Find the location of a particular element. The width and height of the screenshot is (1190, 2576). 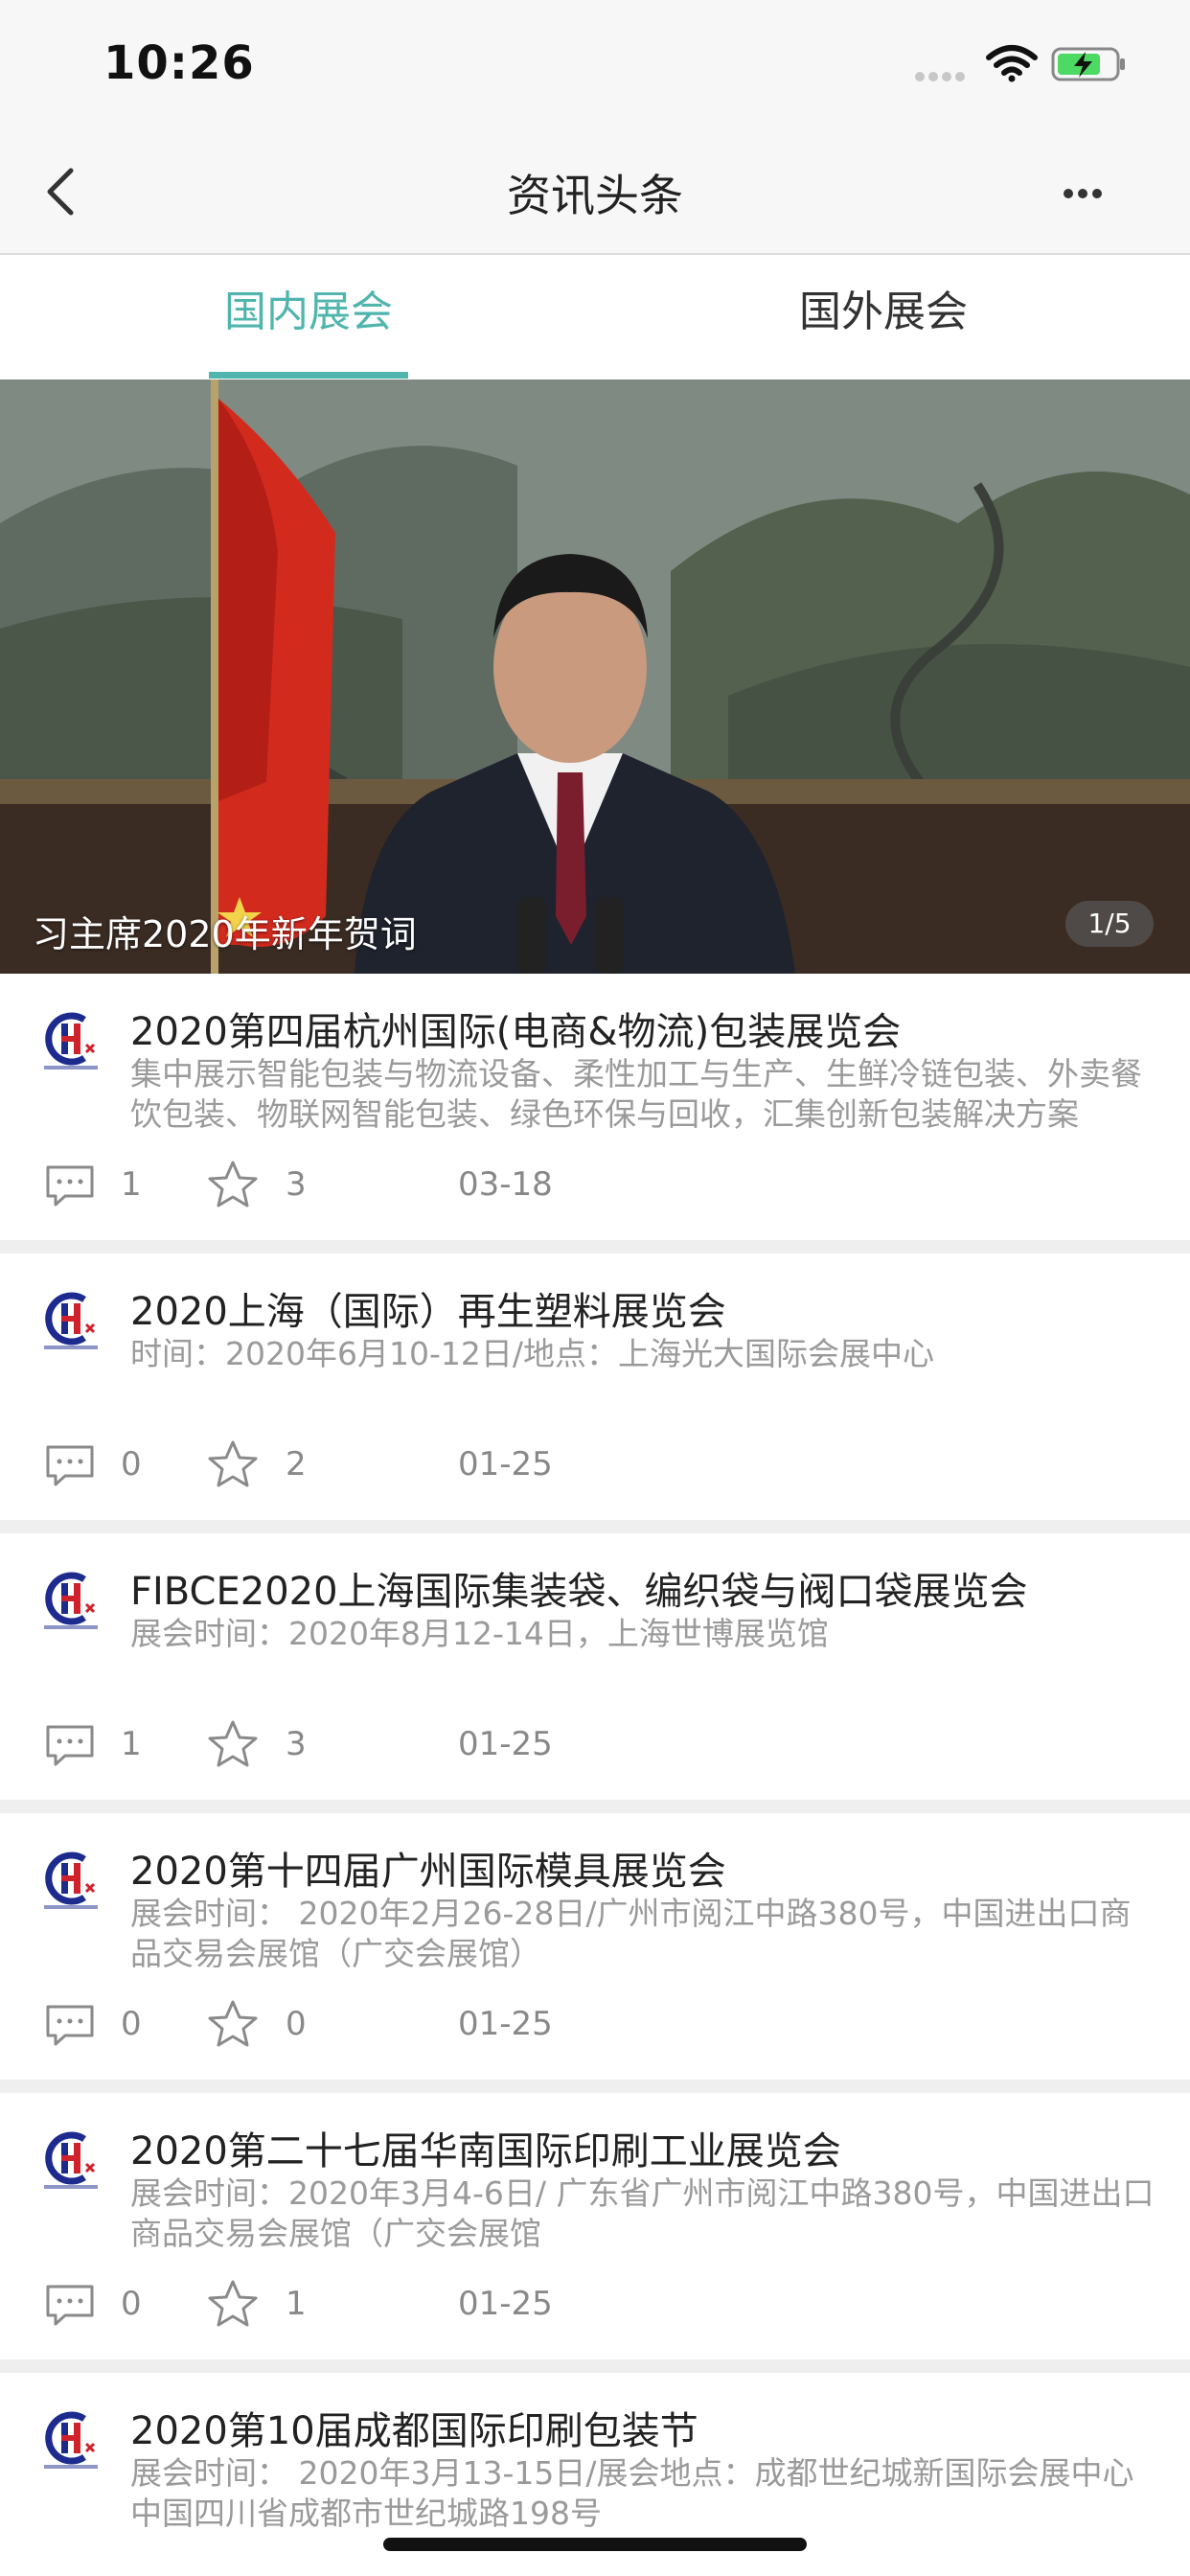

star-count: 1 is located at coordinates (296, 2304).